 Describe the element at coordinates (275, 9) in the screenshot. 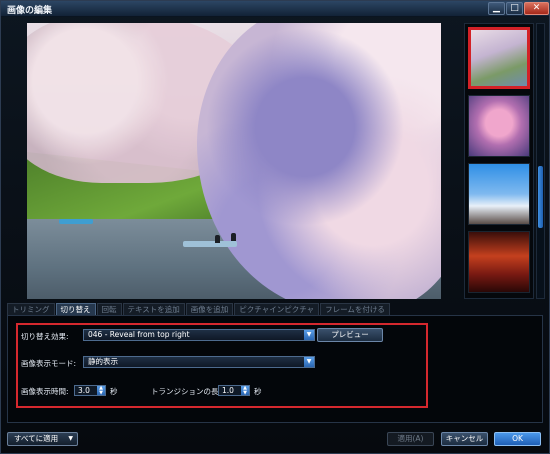

I see `title-bar: 画像の編集 ▁ □ ✕` at that location.